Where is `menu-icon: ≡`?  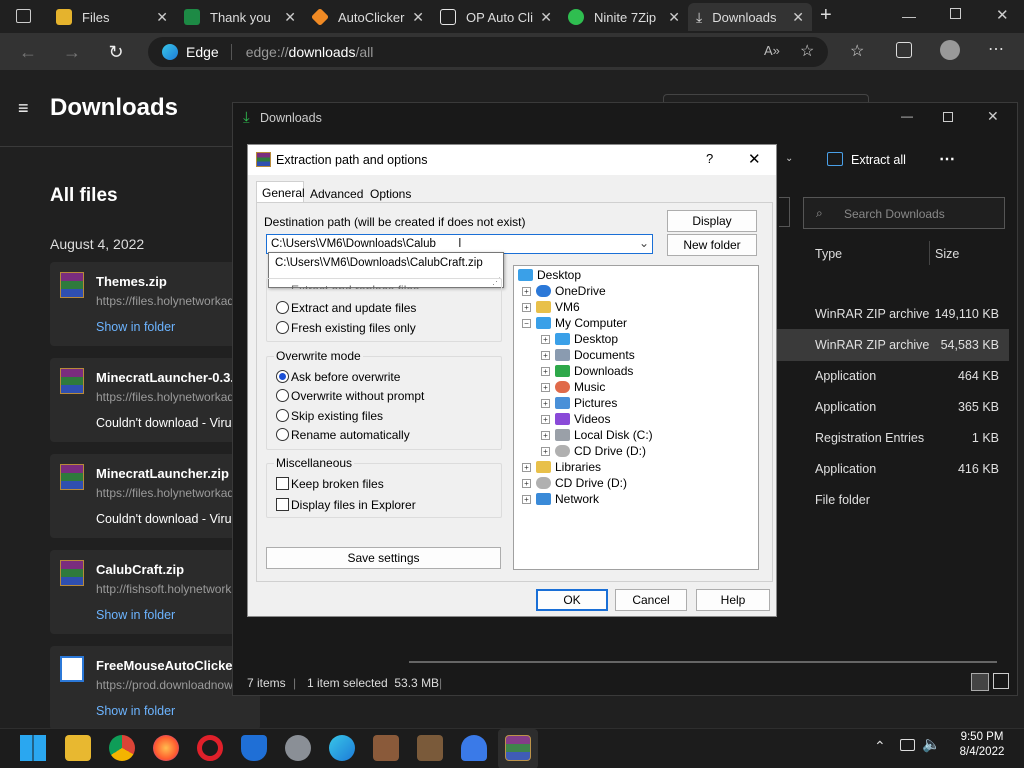
menu-icon: ≡ is located at coordinates (23, 108).